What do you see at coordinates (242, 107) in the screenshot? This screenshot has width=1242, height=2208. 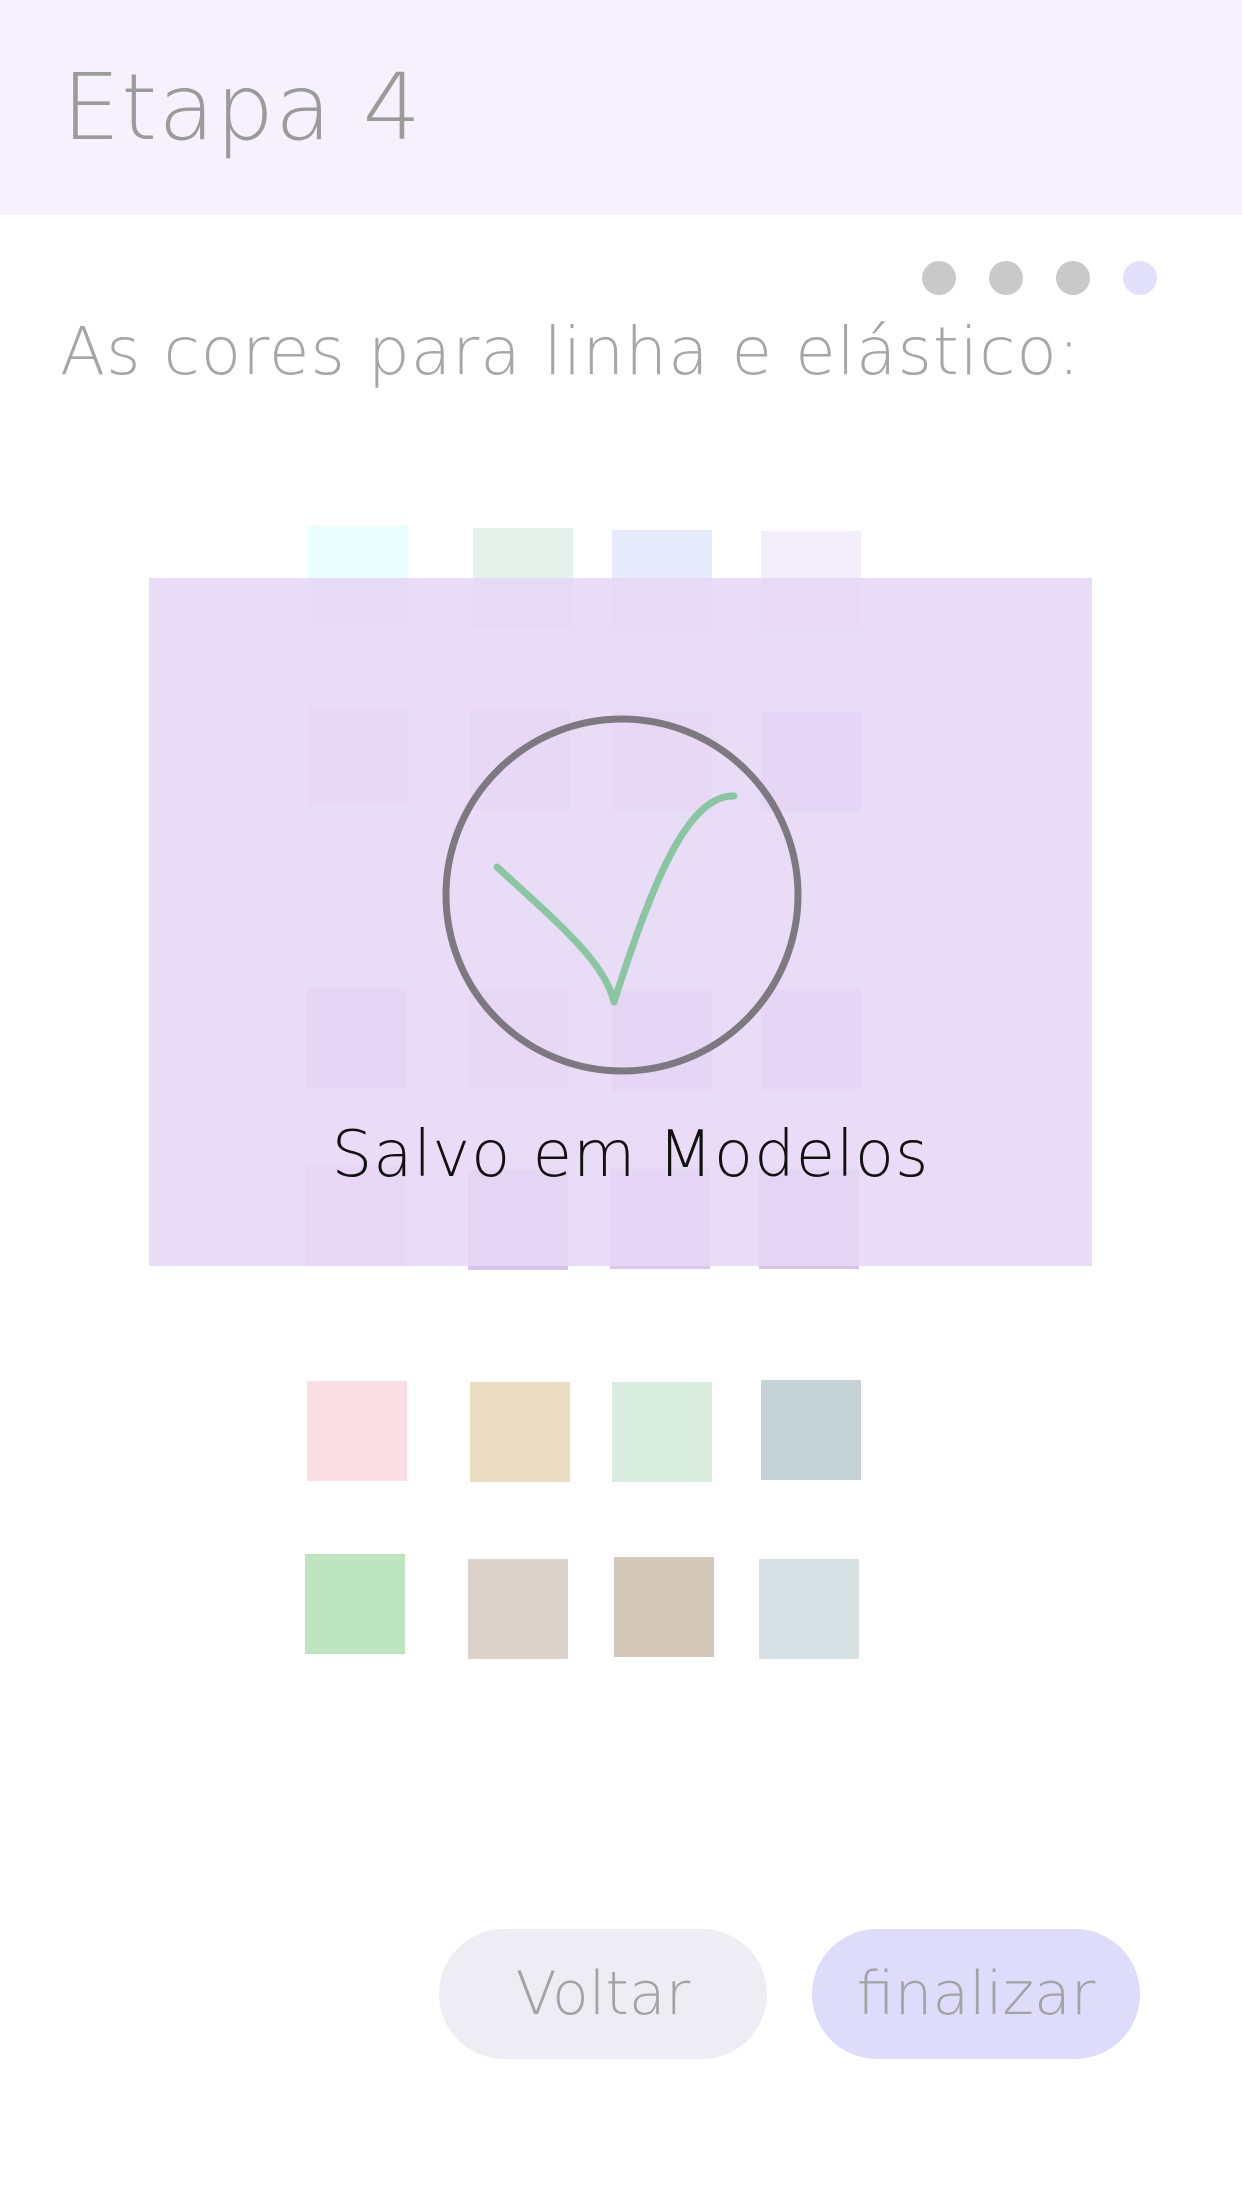 I see `page-title: Etapa 4` at bounding box center [242, 107].